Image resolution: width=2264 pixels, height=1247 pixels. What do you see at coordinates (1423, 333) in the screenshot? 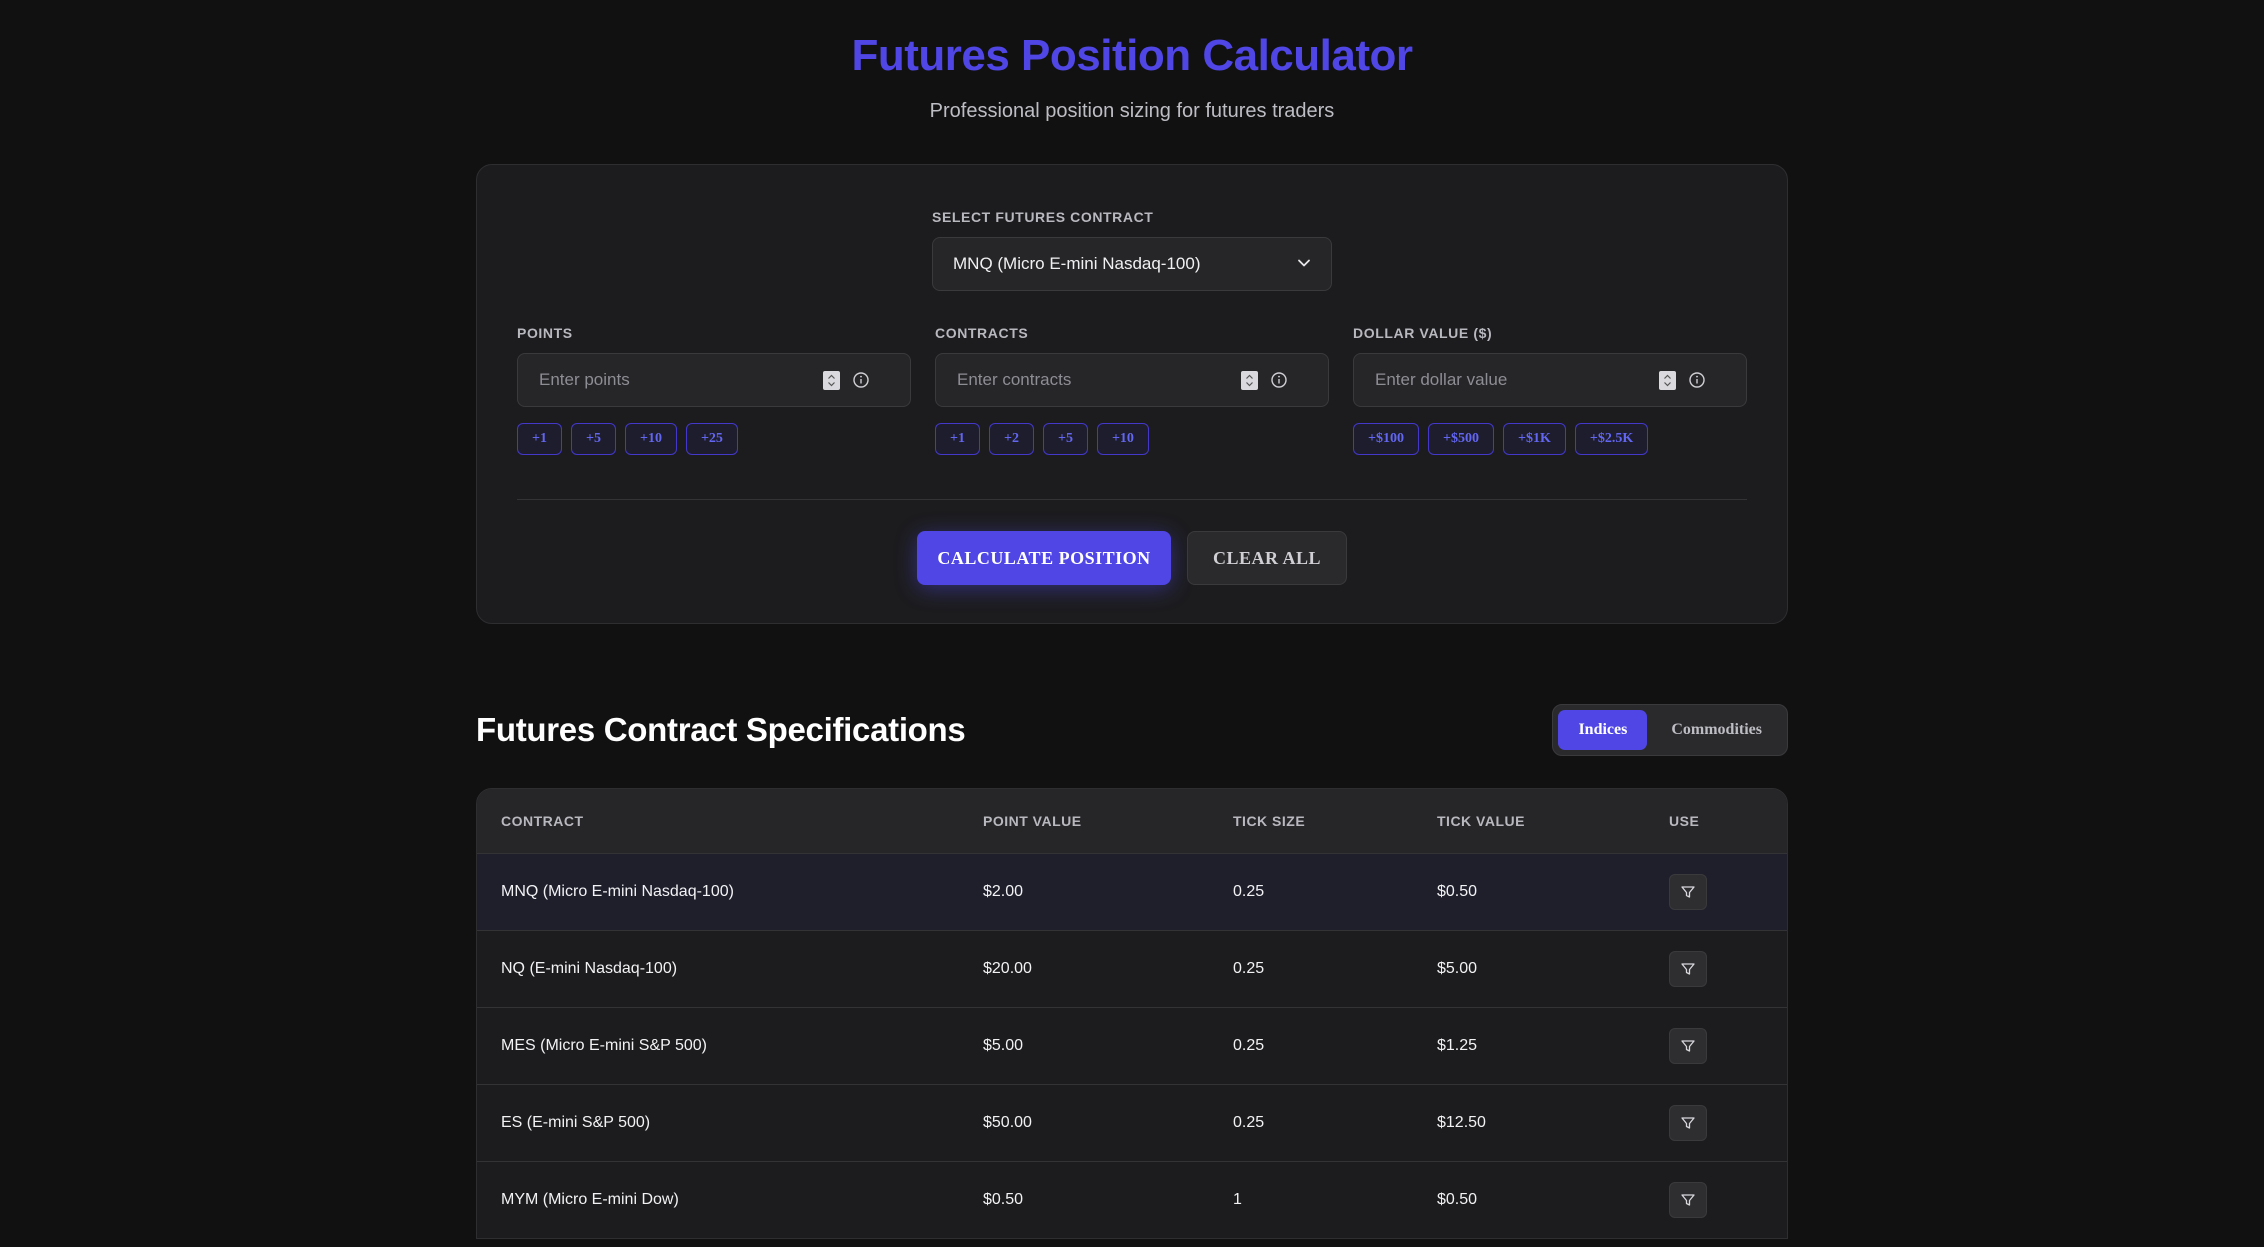
I see `dollar-label: DOLLAR VALUE ($)` at bounding box center [1423, 333].